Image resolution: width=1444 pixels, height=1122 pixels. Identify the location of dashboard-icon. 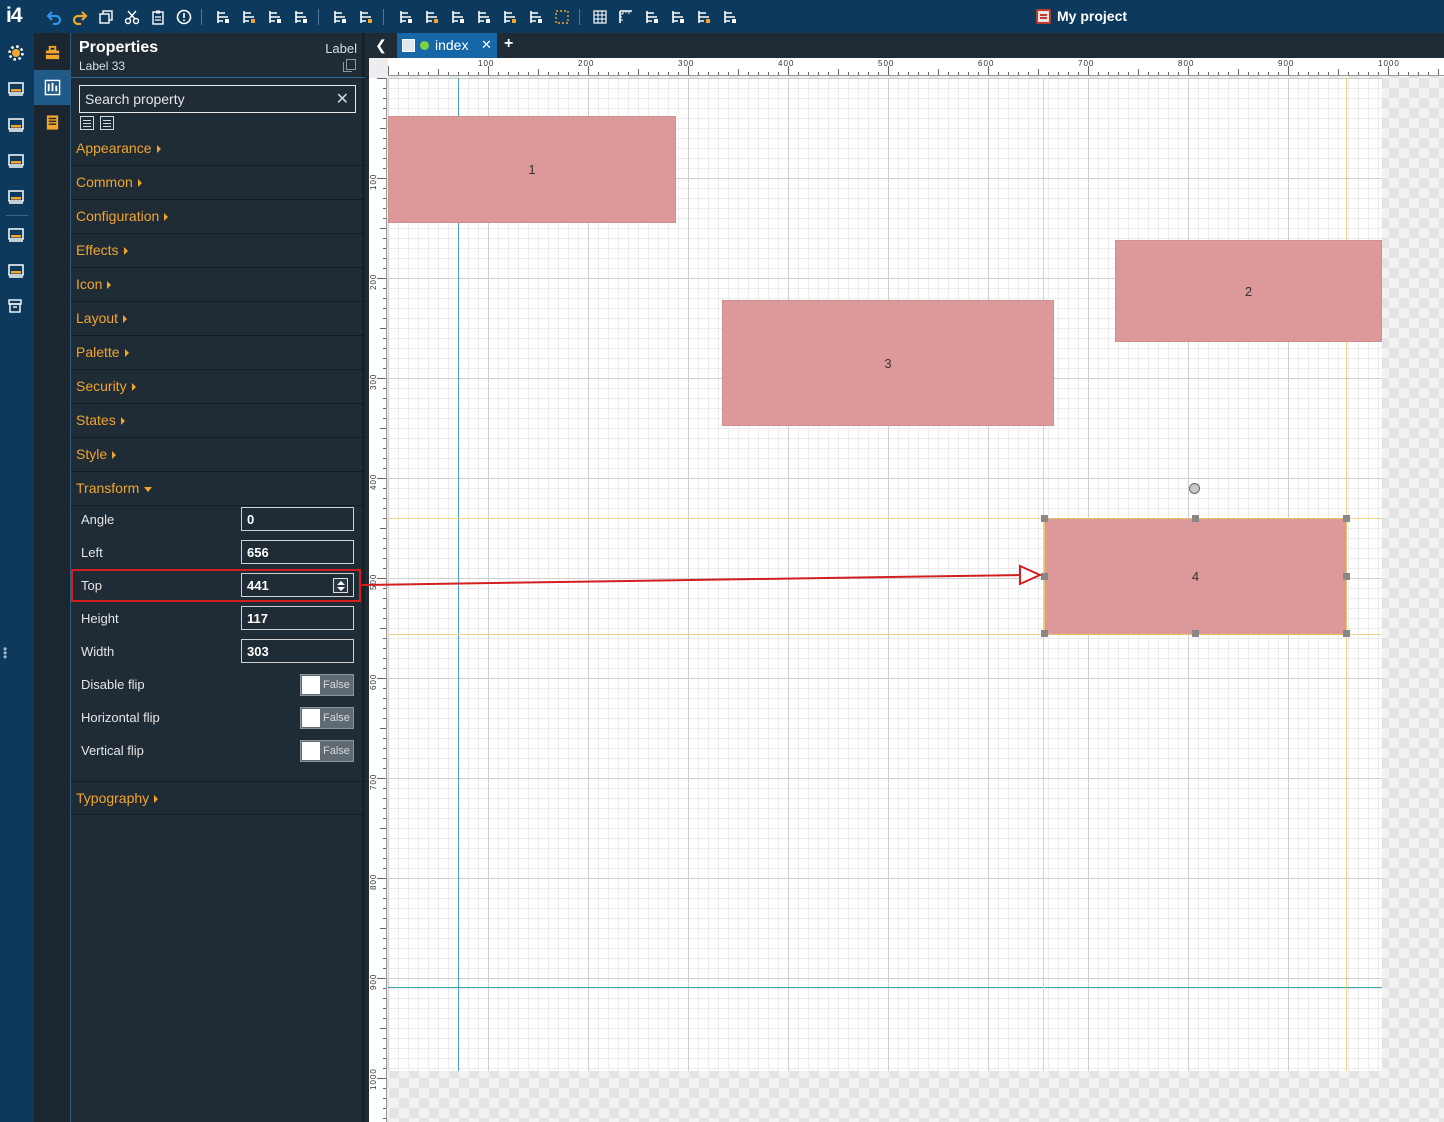
(16, 89).